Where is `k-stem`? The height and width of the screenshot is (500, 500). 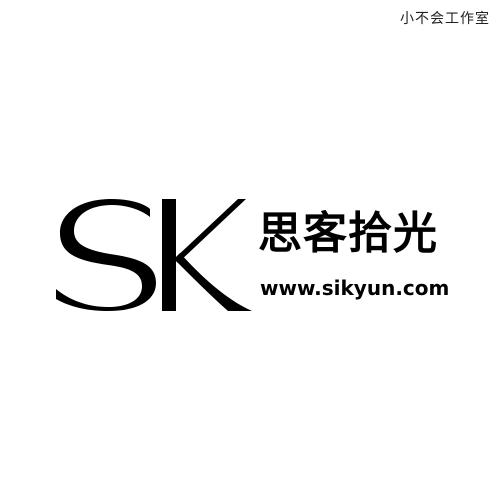
k-stem is located at coordinates (169, 255).